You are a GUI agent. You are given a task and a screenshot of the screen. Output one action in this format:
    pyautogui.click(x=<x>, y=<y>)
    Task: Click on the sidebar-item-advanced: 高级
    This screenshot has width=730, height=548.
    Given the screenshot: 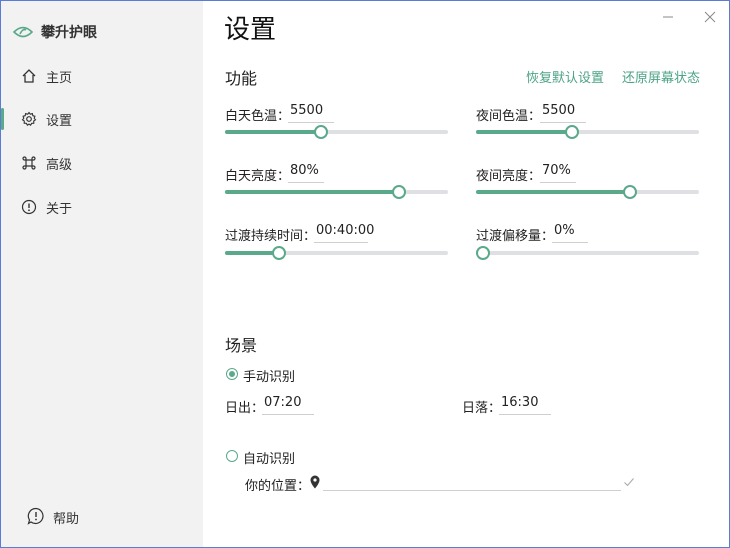 What is the action you would take?
    pyautogui.click(x=102, y=163)
    